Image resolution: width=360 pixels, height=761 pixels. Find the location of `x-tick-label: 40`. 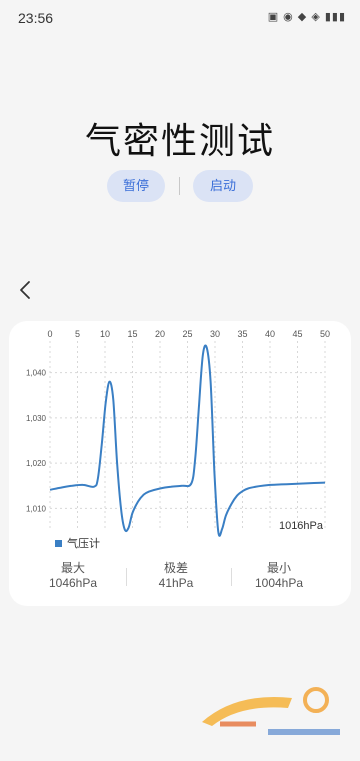

x-tick-label: 40 is located at coordinates (270, 334).